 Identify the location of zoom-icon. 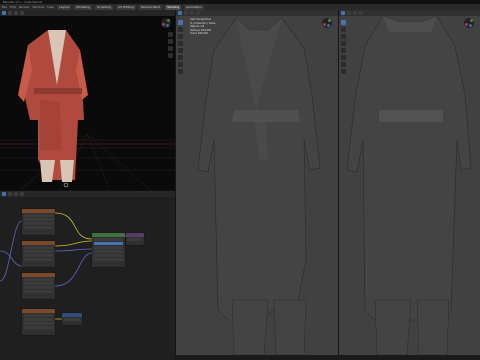
(170, 34).